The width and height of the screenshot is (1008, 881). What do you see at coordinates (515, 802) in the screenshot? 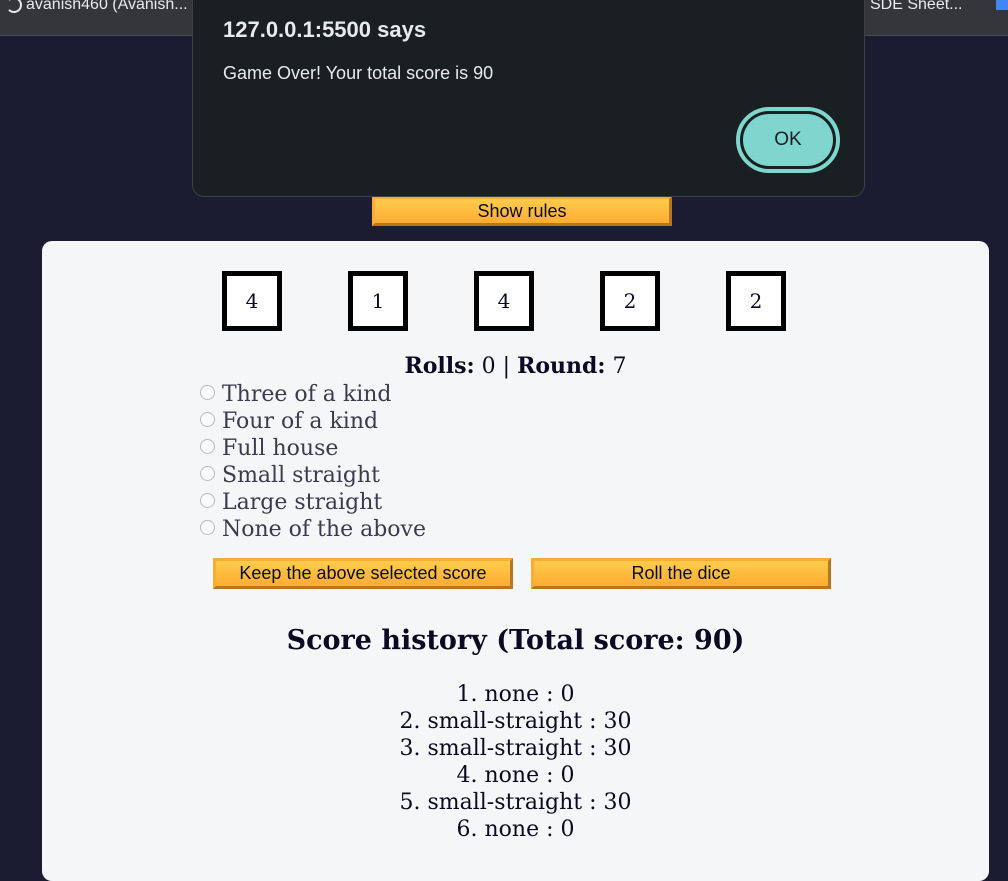
I see `history-item: 5. small-straight : 30` at bounding box center [515, 802].